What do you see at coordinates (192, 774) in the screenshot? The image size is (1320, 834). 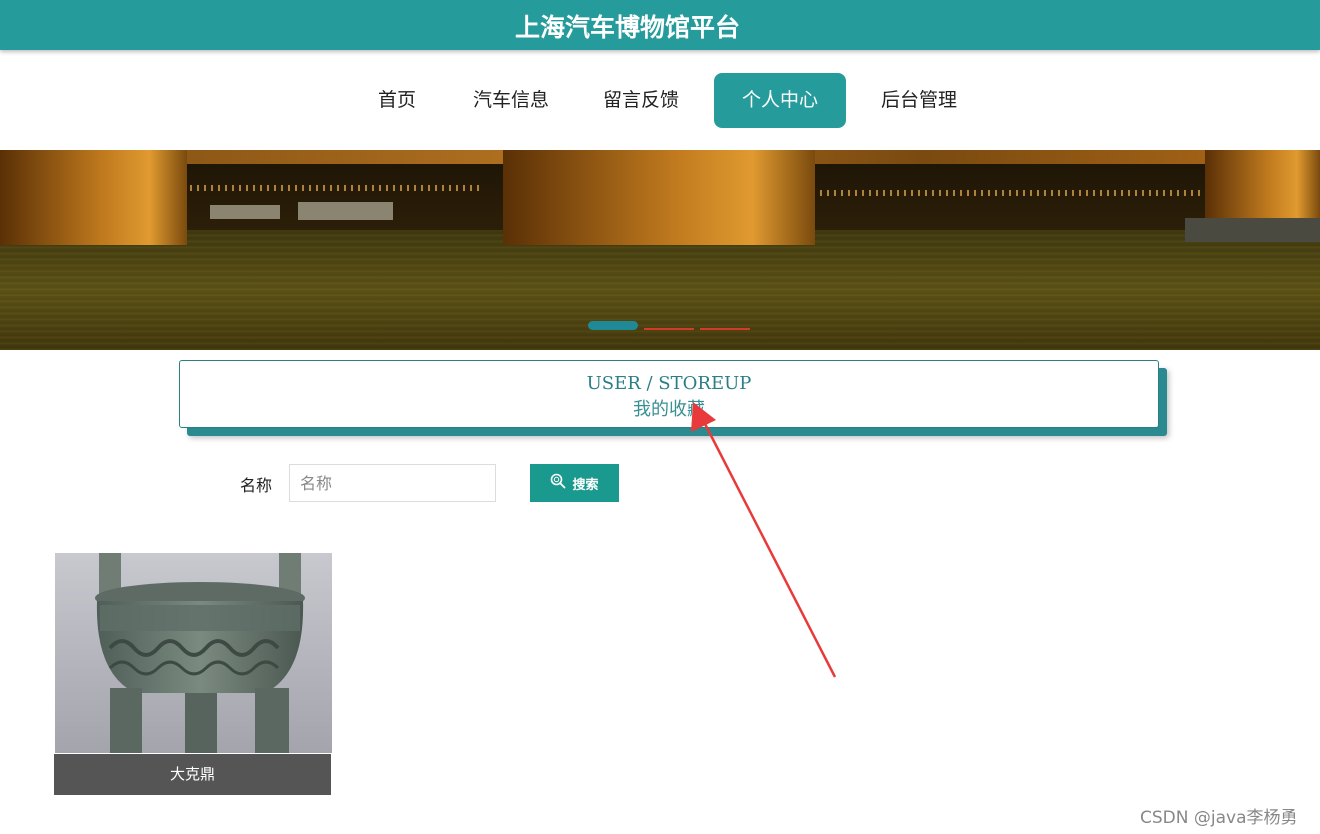 I see `favorite-card-title: 大克鼎` at bounding box center [192, 774].